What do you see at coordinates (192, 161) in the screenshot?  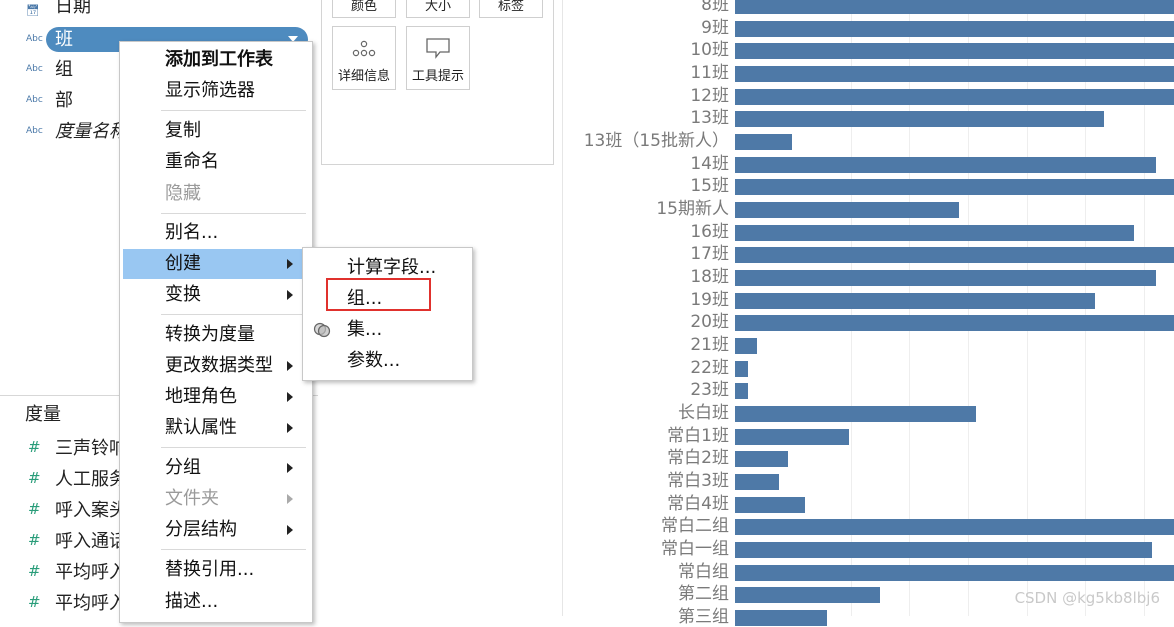 I see `menu-item-label: 重命名` at bounding box center [192, 161].